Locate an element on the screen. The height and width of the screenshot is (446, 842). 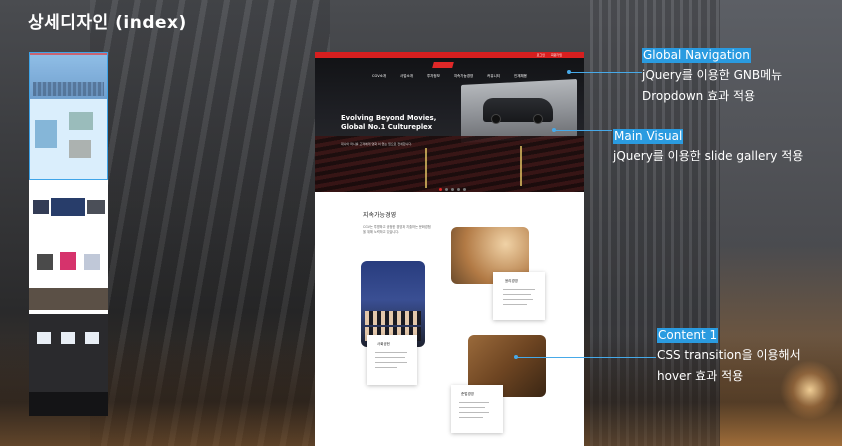
section-title: 지속가능경영 is located at coordinates (380, 215).